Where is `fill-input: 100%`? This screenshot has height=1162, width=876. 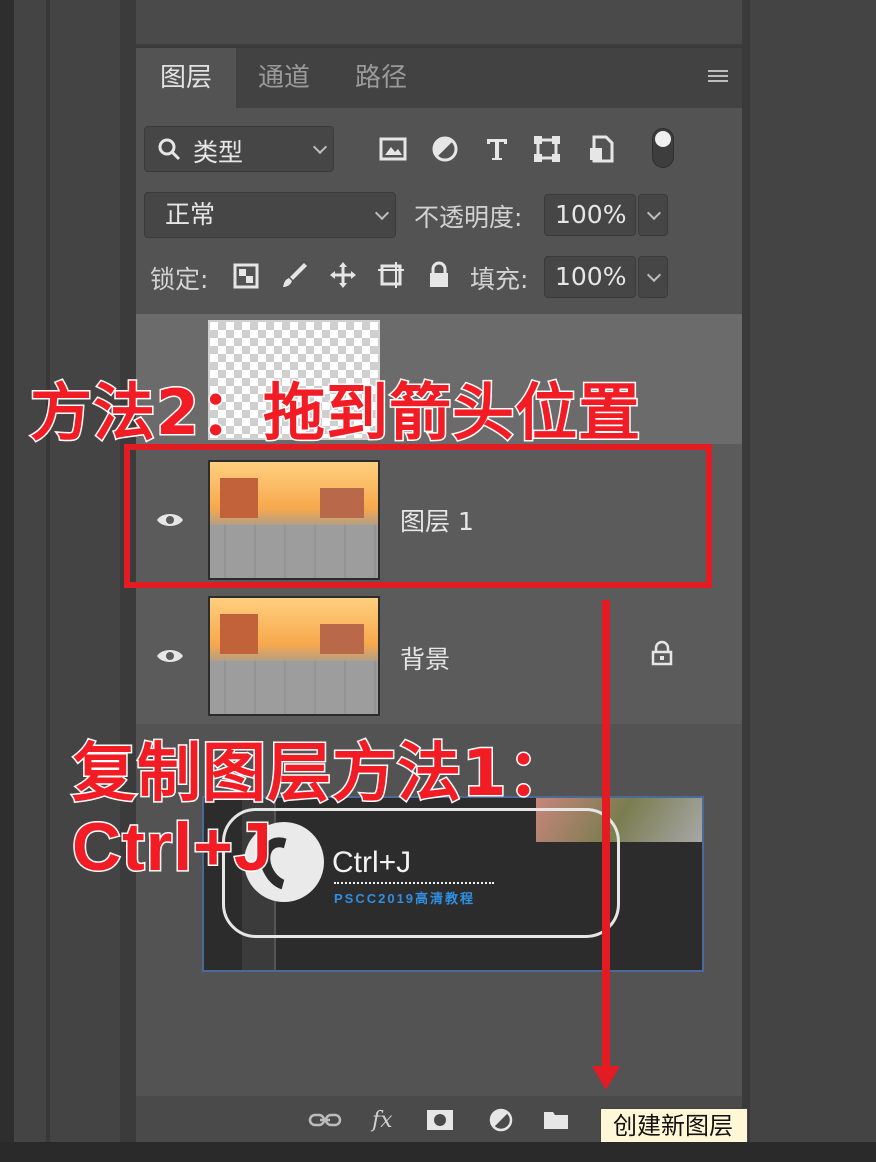 fill-input: 100% is located at coordinates (590, 277).